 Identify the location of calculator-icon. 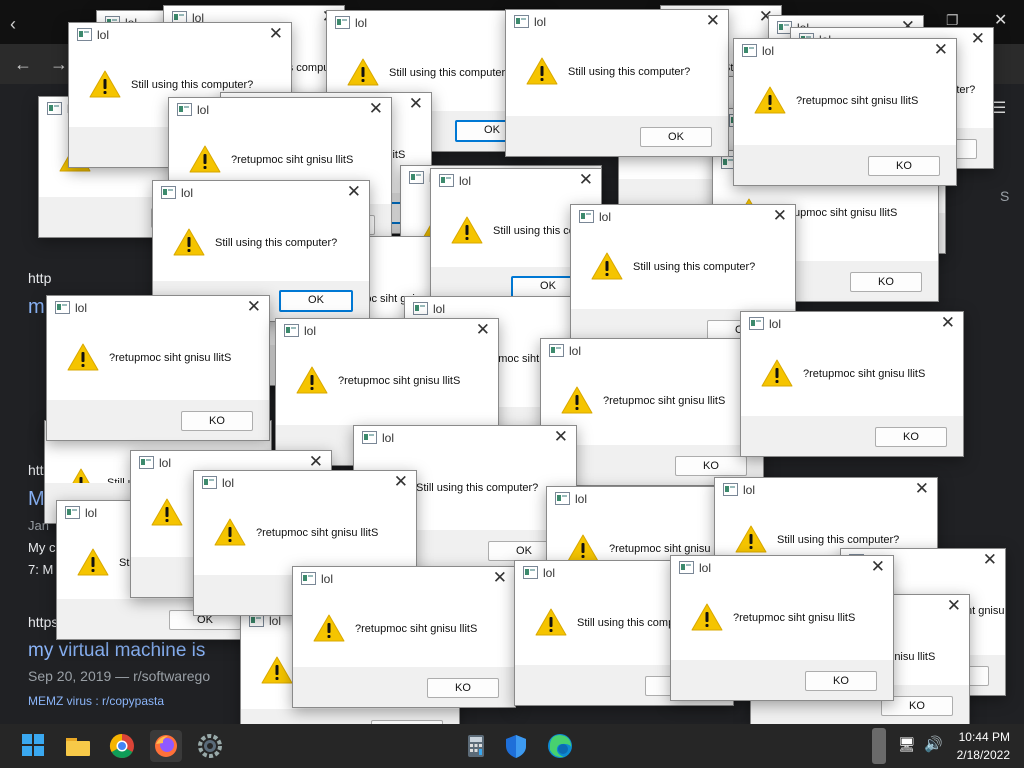
(476, 746).